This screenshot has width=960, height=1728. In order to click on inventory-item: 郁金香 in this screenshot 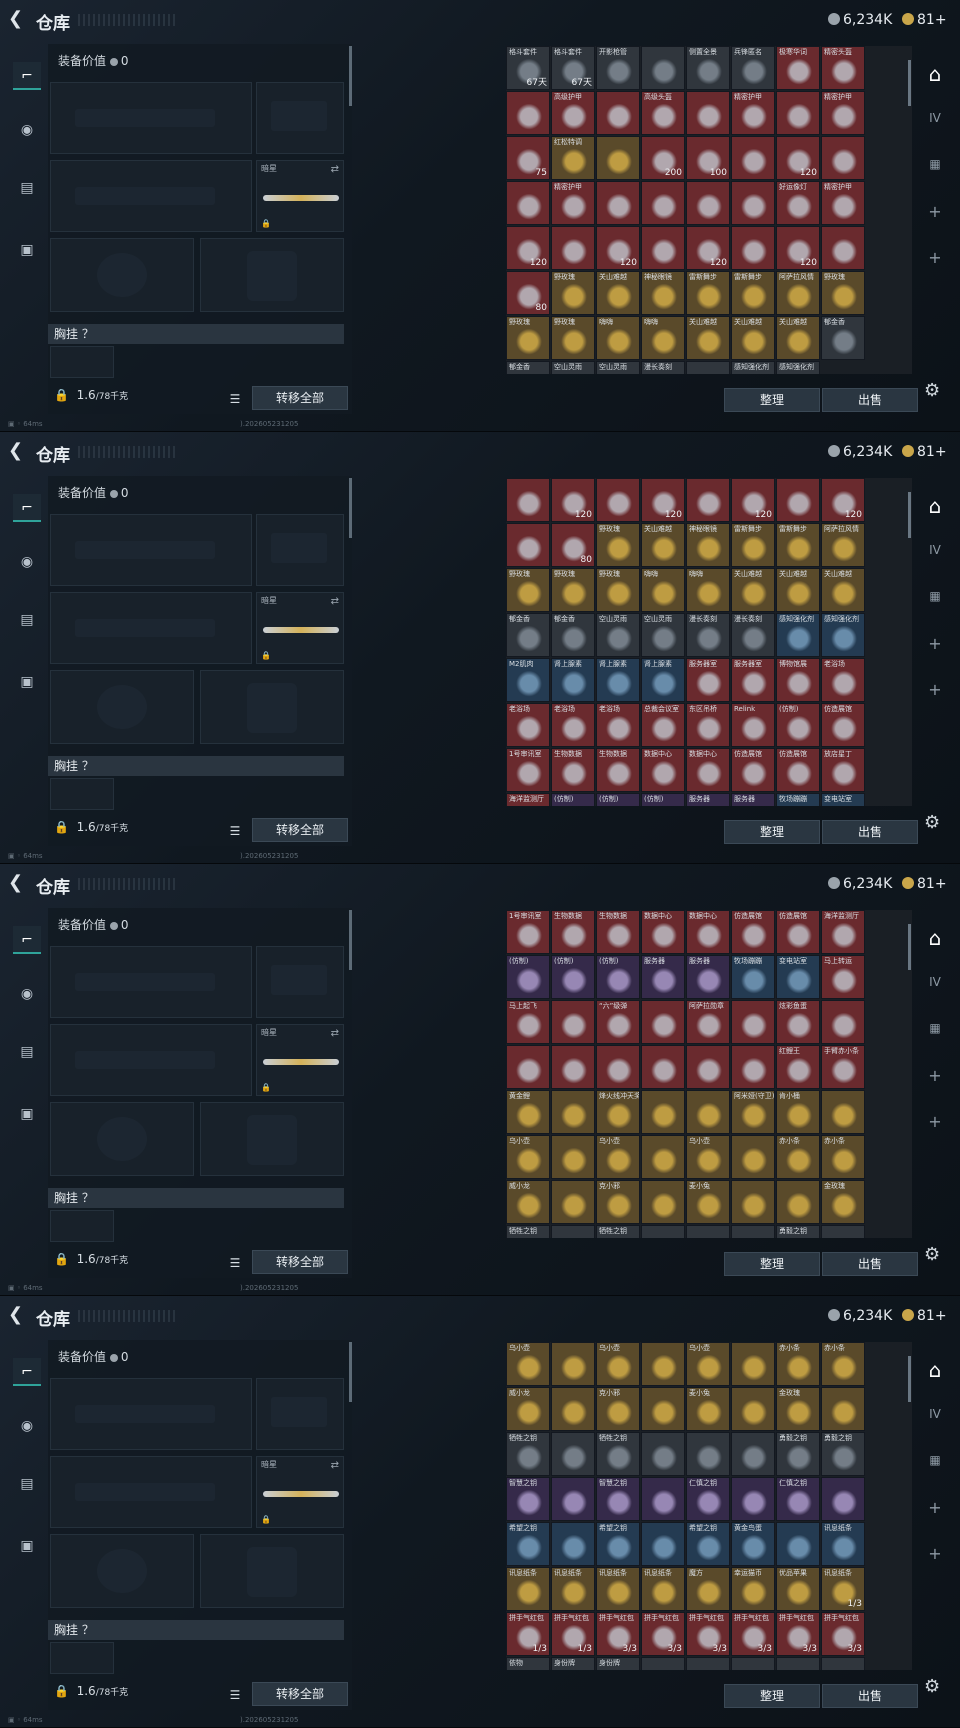, I will do `click(573, 635)`.